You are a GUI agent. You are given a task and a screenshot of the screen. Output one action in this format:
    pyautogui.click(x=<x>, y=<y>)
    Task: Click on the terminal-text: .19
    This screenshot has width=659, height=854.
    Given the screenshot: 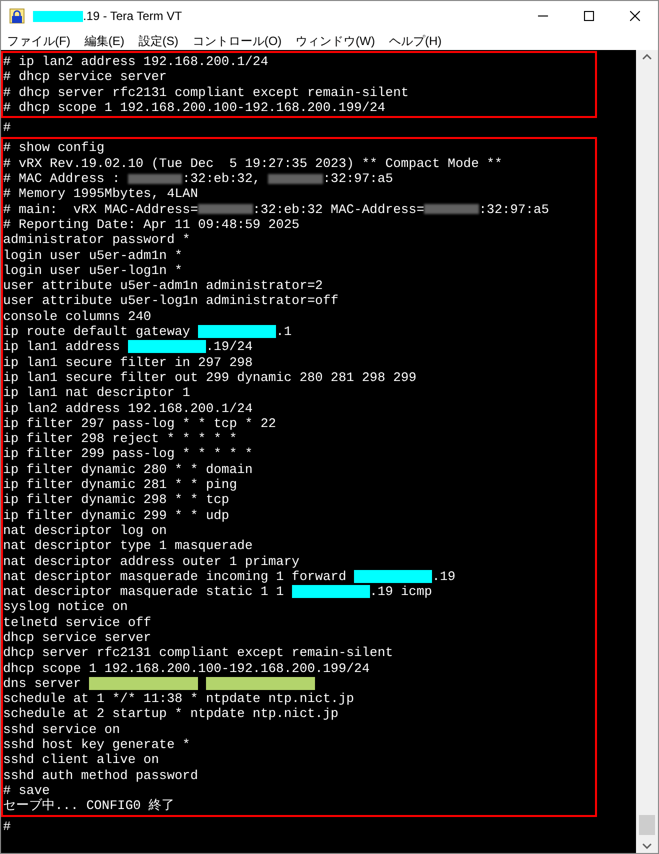 What is the action you would take?
    pyautogui.click(x=444, y=576)
    